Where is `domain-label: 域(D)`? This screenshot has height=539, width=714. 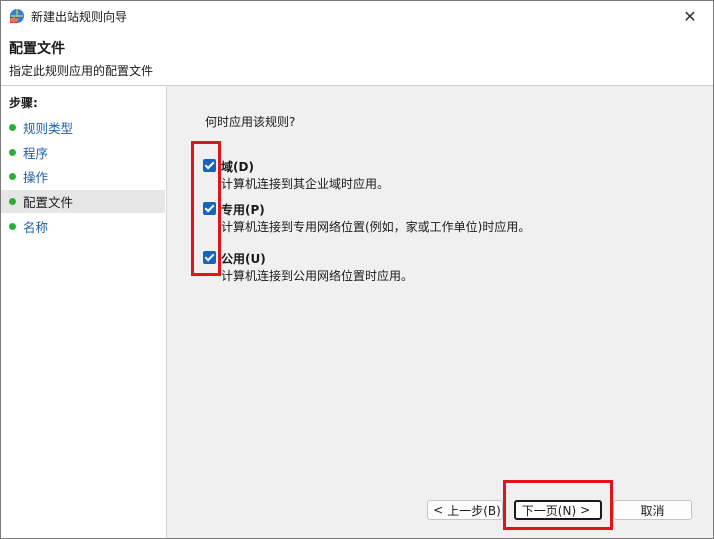
domain-label: 域(D) is located at coordinates (237, 166).